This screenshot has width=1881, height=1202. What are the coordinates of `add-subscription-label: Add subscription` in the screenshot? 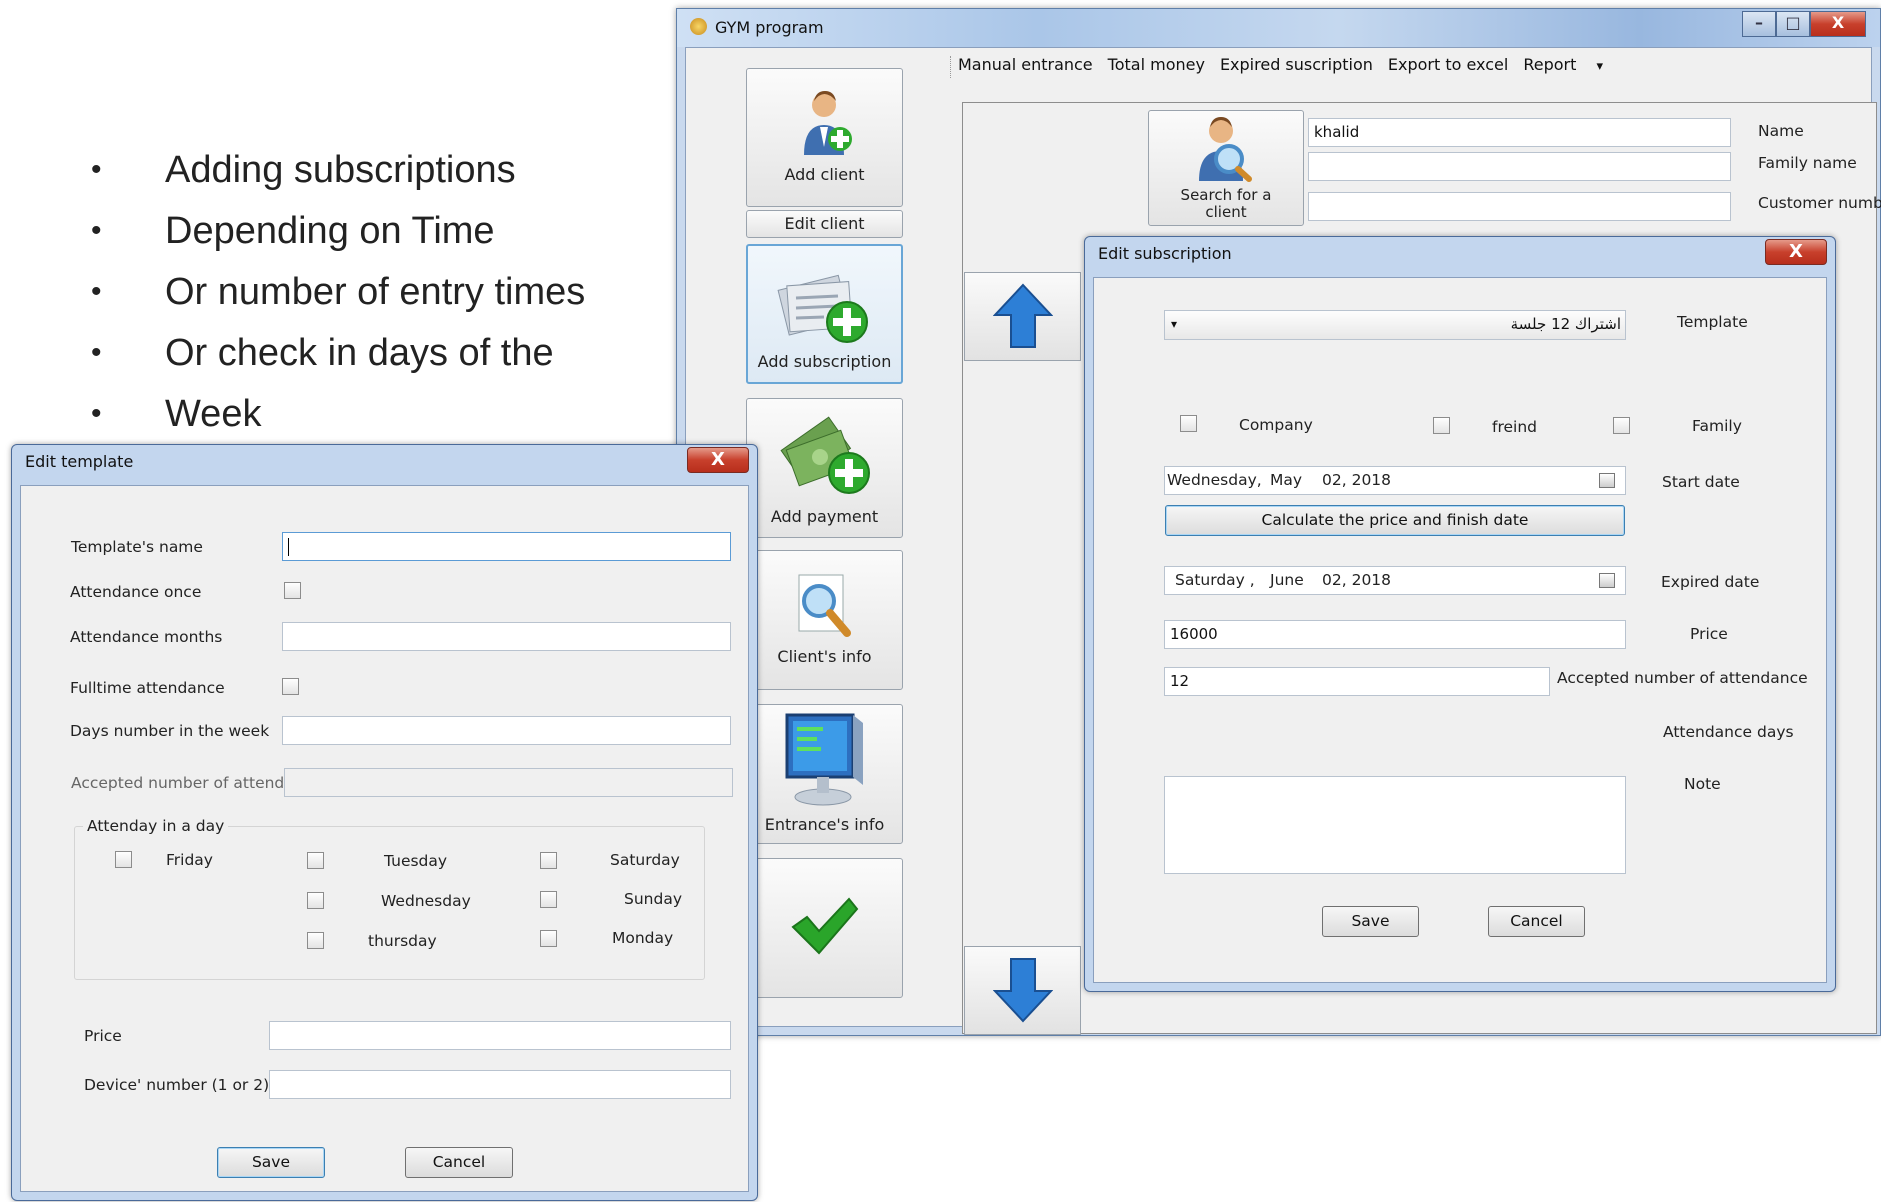 It's located at (824, 361).